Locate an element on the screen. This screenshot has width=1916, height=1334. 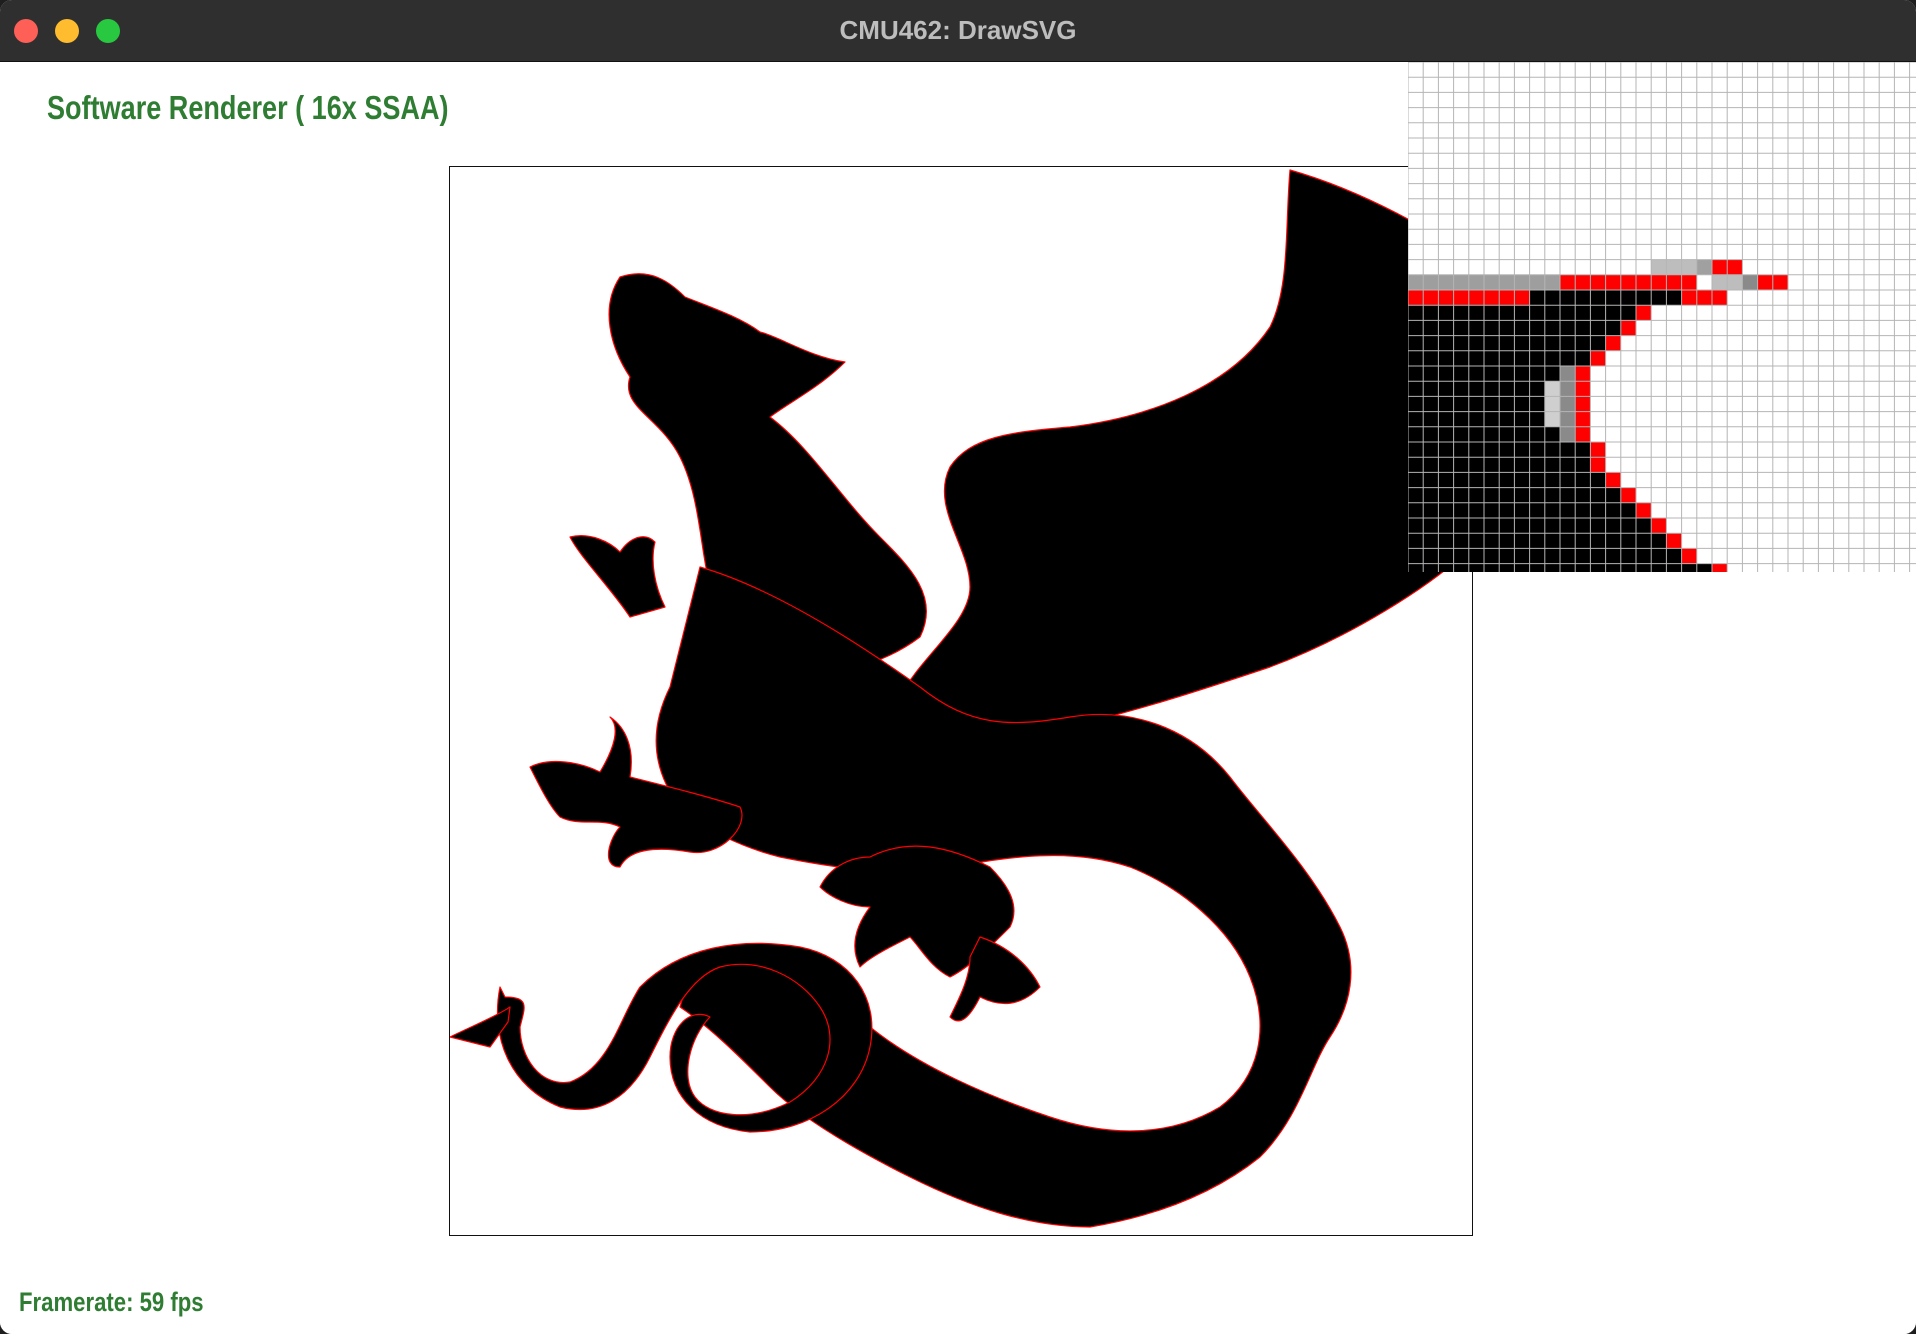
zoom-inspector is located at coordinates (1662, 317).